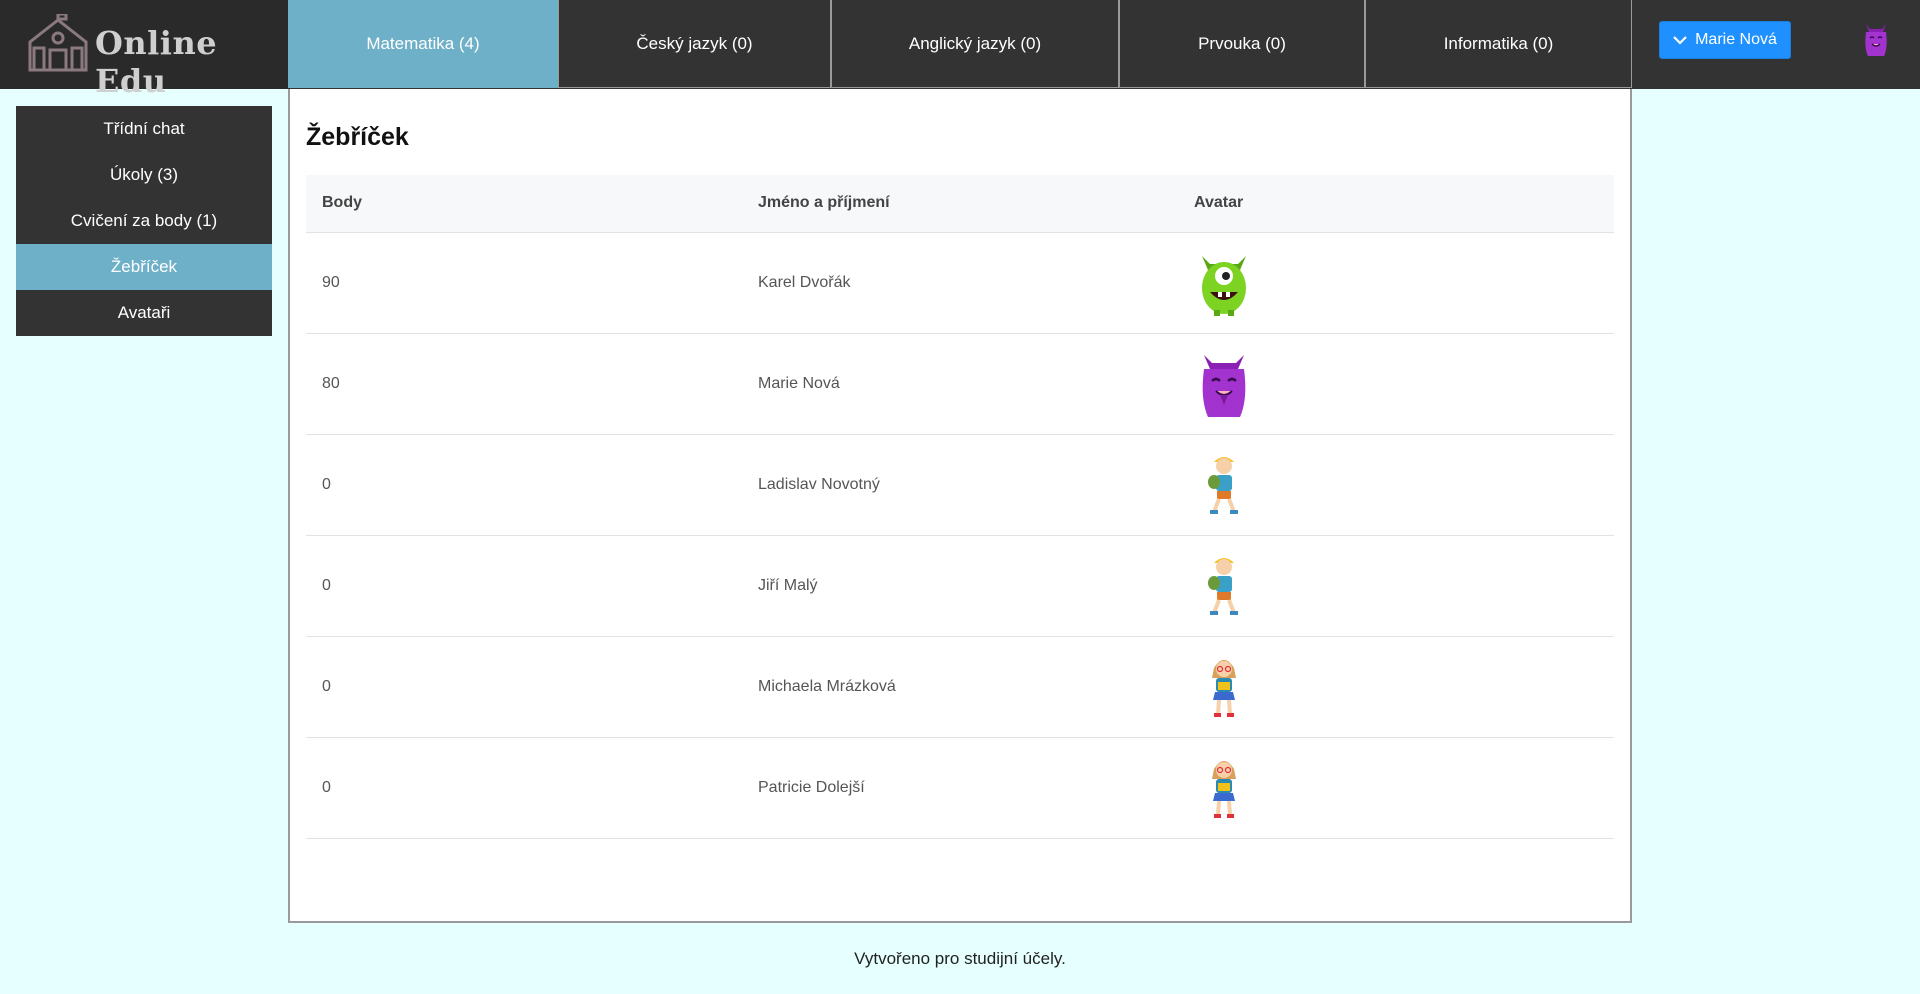 This screenshot has height=994, width=1920. I want to click on chevron-down-icon, so click(1680, 40).